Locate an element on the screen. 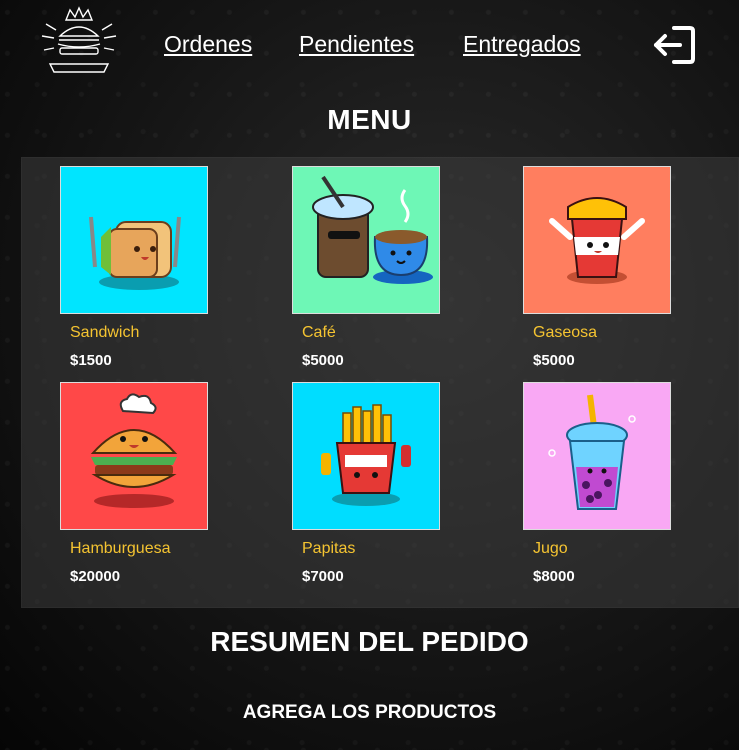 The height and width of the screenshot is (750, 739). order-summary-empty-message: AGREGA LOS PRODUCTOS is located at coordinates (369, 712).